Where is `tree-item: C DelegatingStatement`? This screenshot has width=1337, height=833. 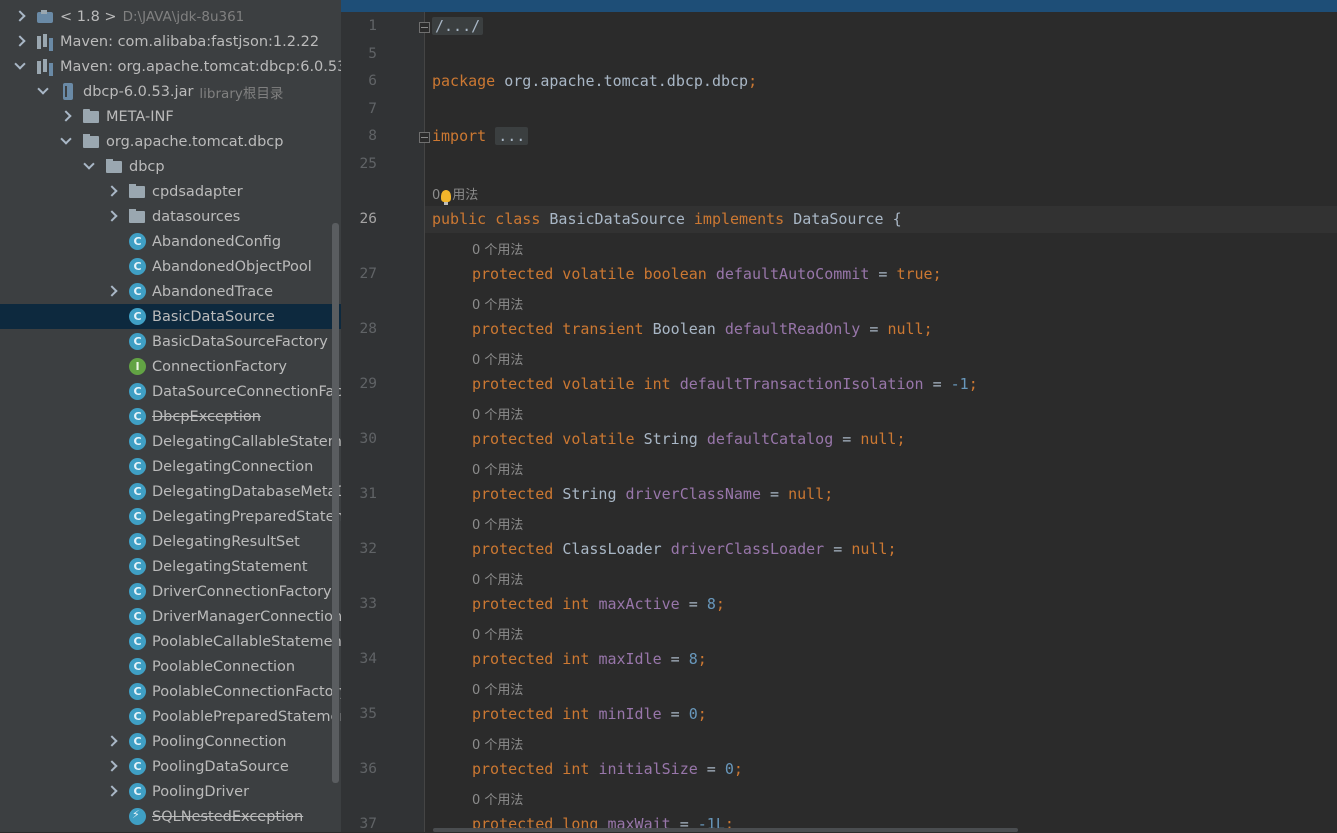 tree-item: C DelegatingStatement is located at coordinates (170, 566).